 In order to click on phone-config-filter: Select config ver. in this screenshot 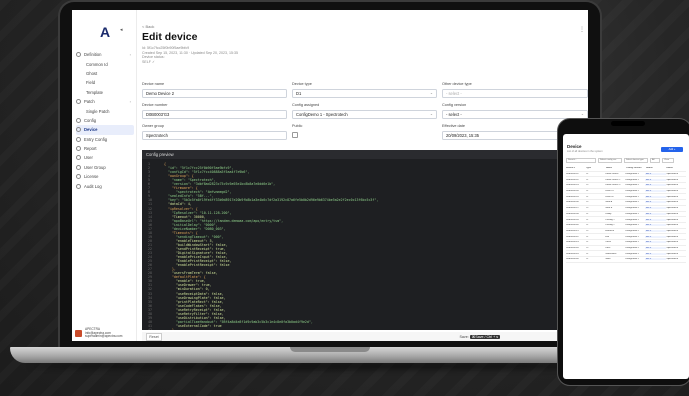, I will do `click(610, 160)`.